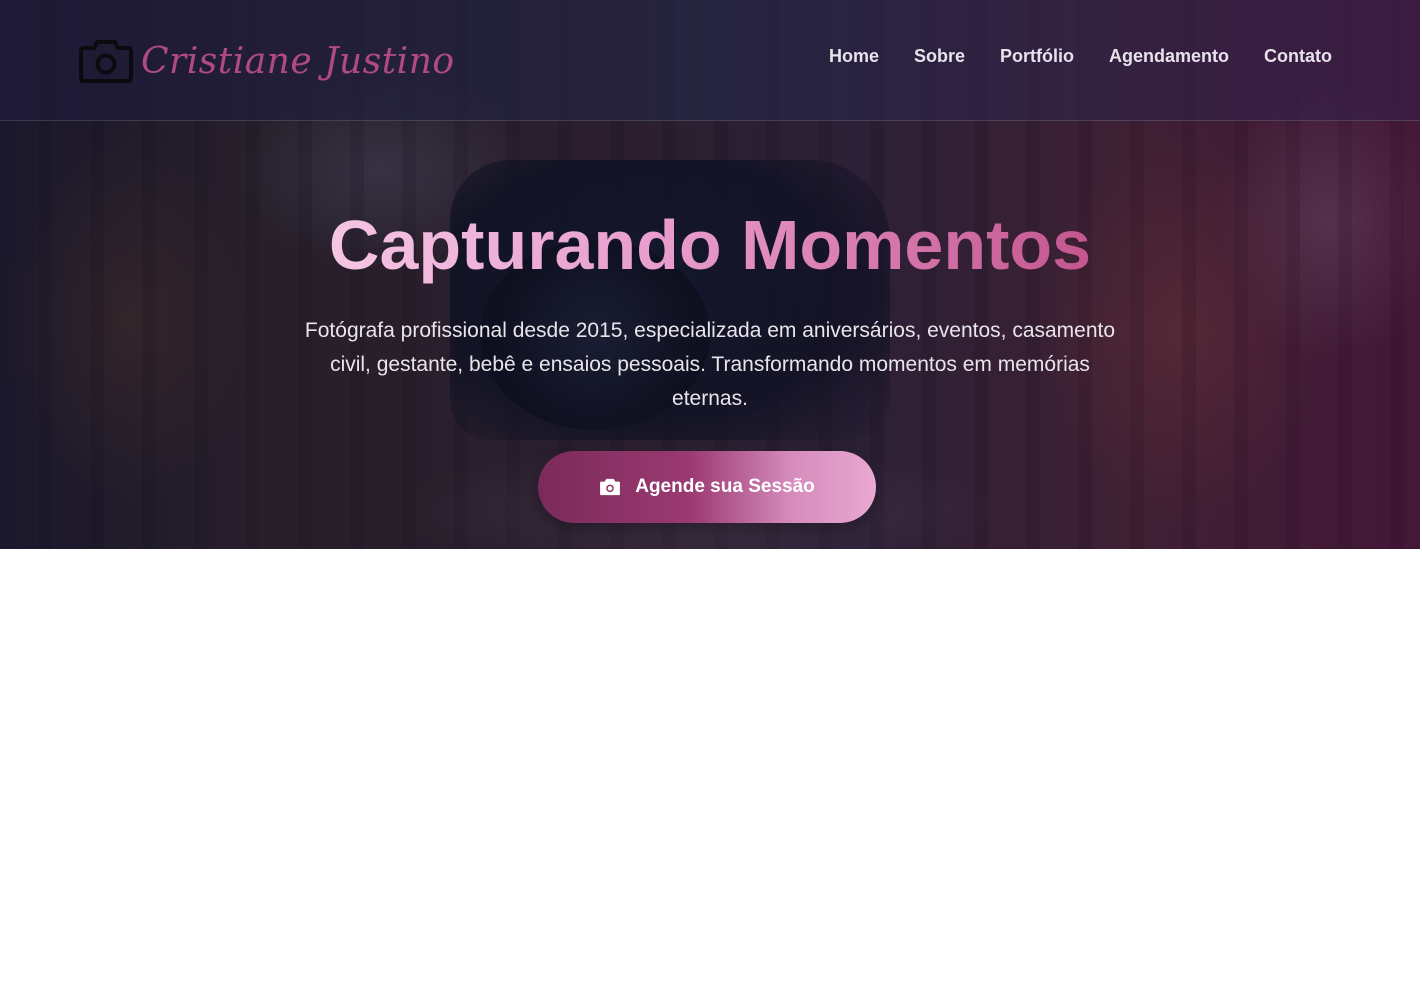 The width and height of the screenshot is (1422, 989). I want to click on schedule-session-label: Agende sua Sessão, so click(725, 486).